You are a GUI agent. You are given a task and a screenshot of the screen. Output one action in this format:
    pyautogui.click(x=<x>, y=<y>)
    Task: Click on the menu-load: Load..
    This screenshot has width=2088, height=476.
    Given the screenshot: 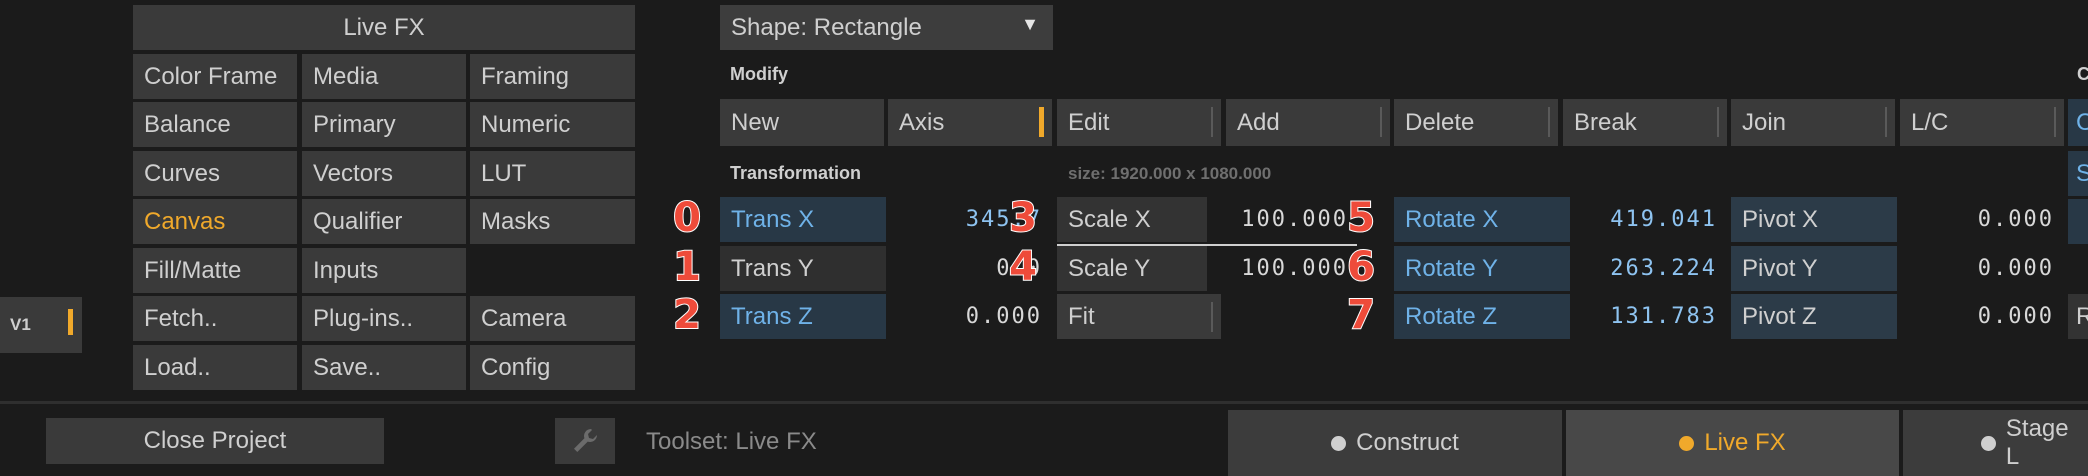 What is the action you would take?
    pyautogui.click(x=215, y=367)
    